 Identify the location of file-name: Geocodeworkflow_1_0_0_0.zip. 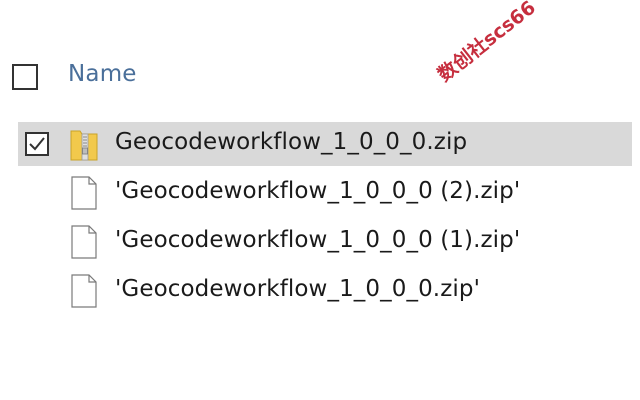
(291, 142).